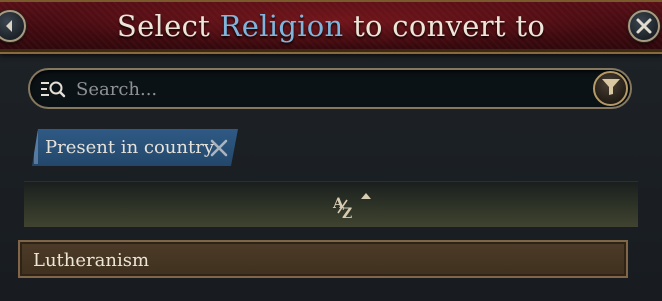  I want to click on remove-filter-x-icon, so click(219, 148).